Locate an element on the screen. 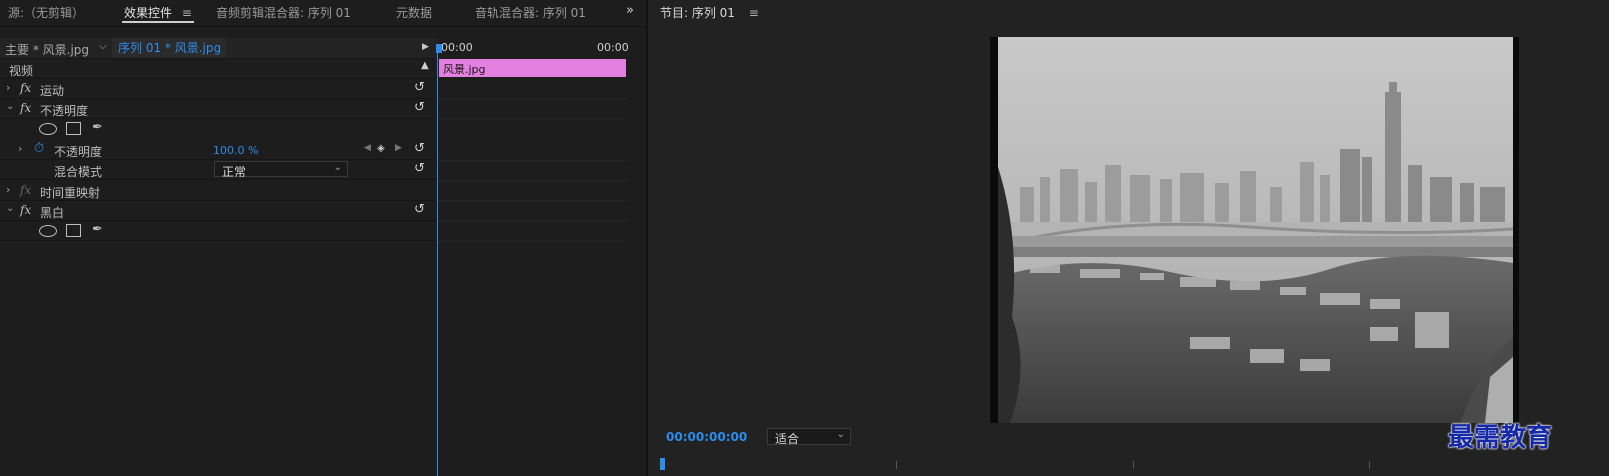  effect-row-opacity: ⌄ fx 不透明度 ↺ is located at coordinates (218, 109).